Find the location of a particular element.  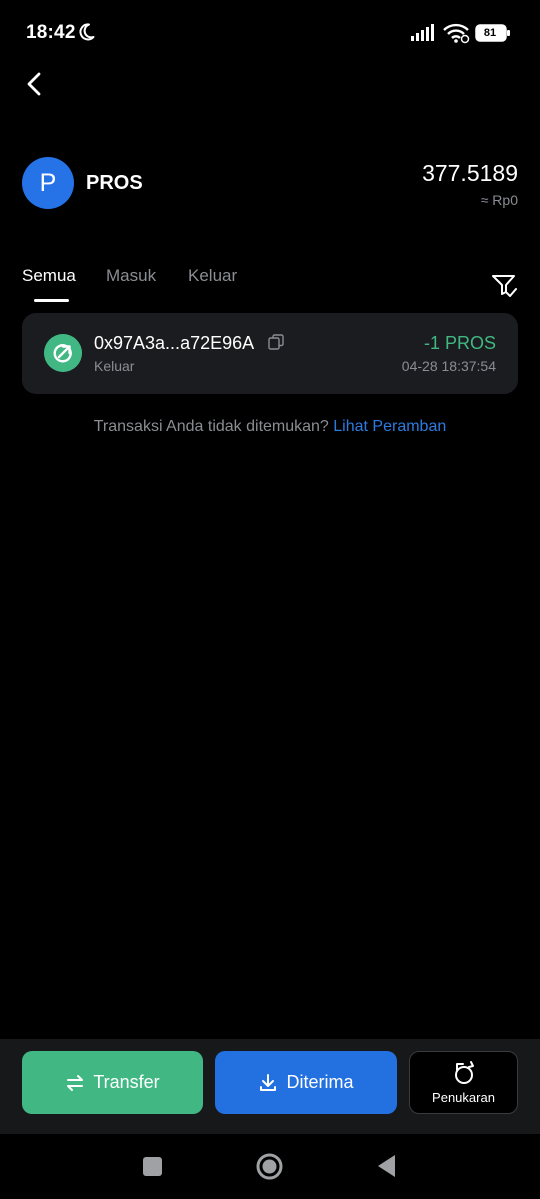

copy-icon is located at coordinates (276, 342).